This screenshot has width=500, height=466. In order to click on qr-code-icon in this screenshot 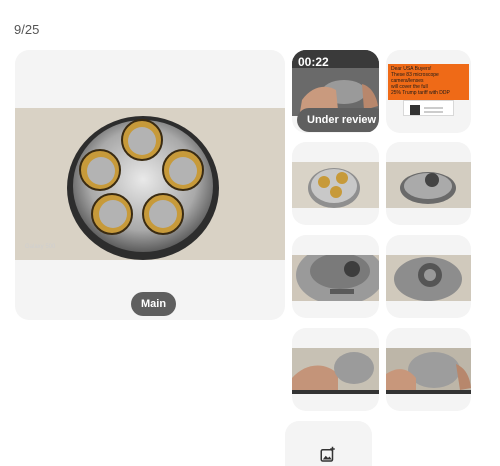, I will do `click(415, 110)`.